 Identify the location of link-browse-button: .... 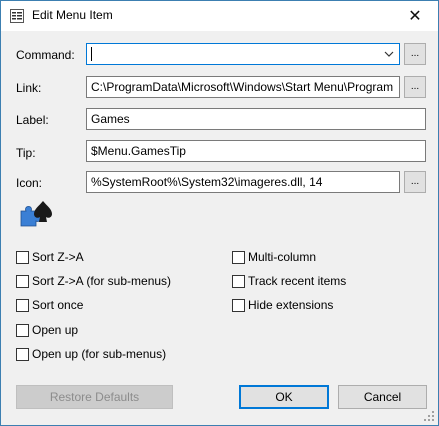
(415, 87).